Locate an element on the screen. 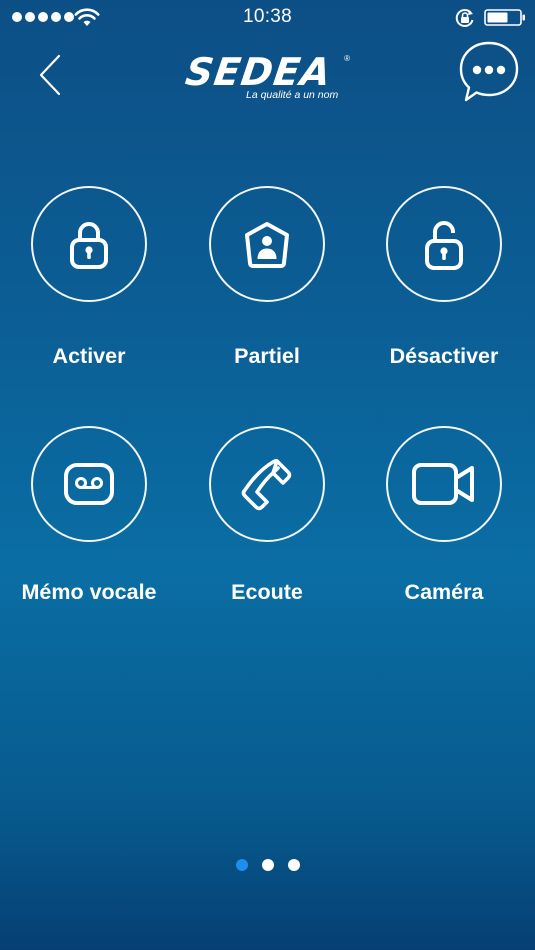 This screenshot has height=950, width=535. logo-tagline: La qualité a un nom is located at coordinates (292, 95).